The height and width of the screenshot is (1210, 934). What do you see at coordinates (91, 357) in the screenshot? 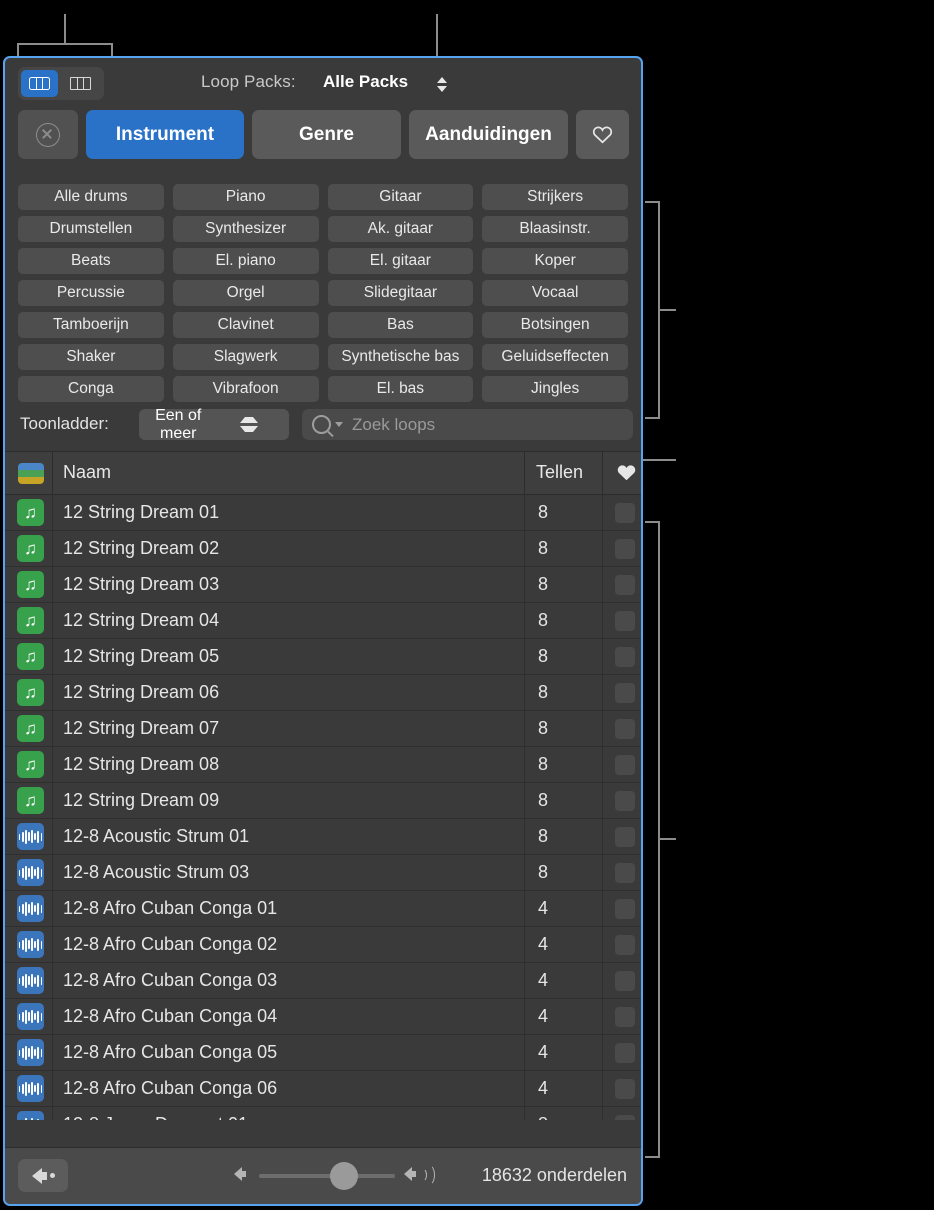
I see `category-shaker: Shaker` at bounding box center [91, 357].